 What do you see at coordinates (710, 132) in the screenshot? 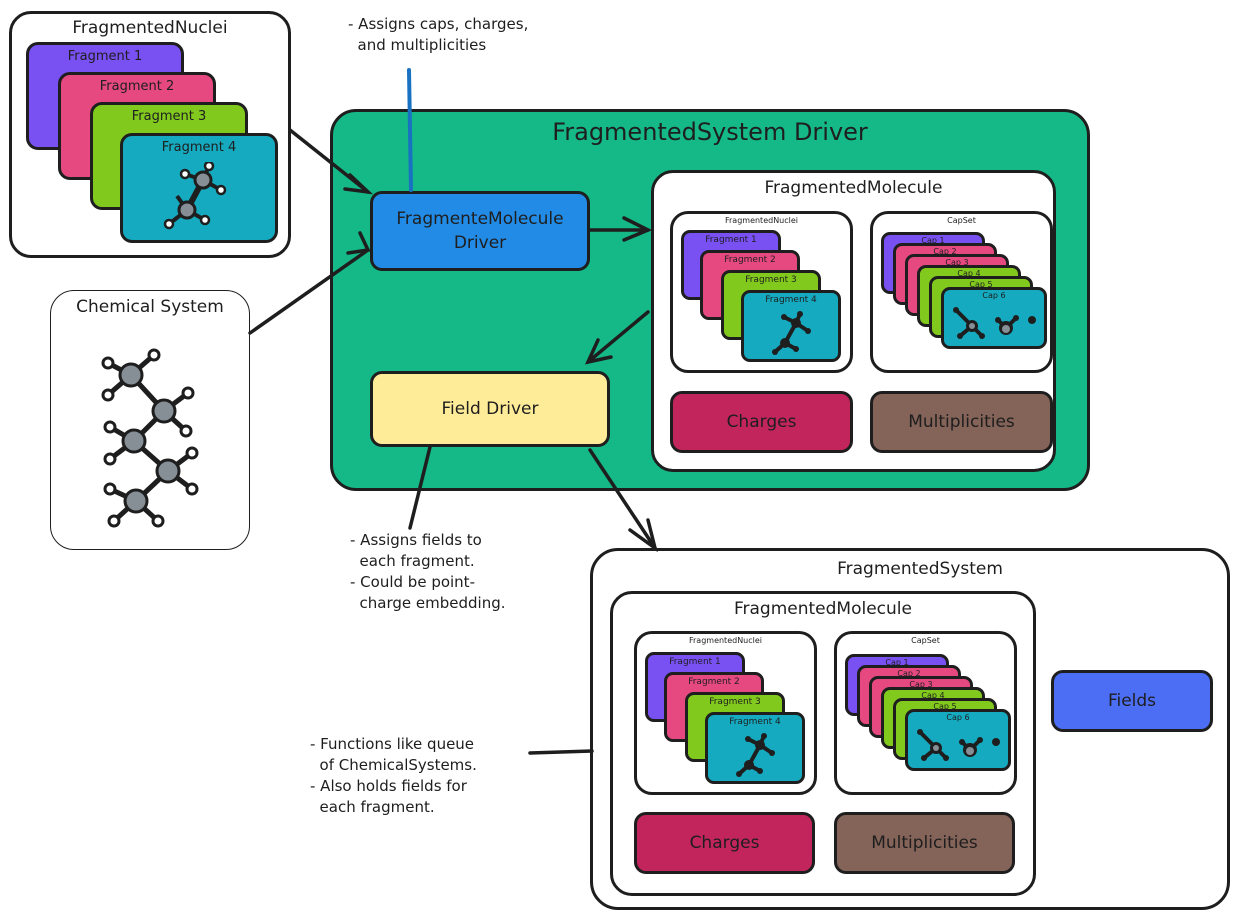
I see `driver-title: FragmentedSystem Driver` at bounding box center [710, 132].